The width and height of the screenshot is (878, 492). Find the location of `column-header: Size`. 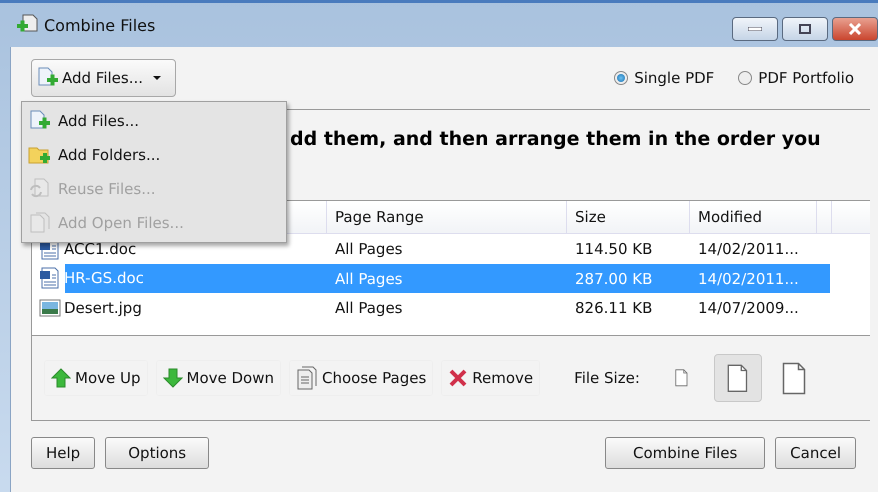

column-header: Size is located at coordinates (590, 217).